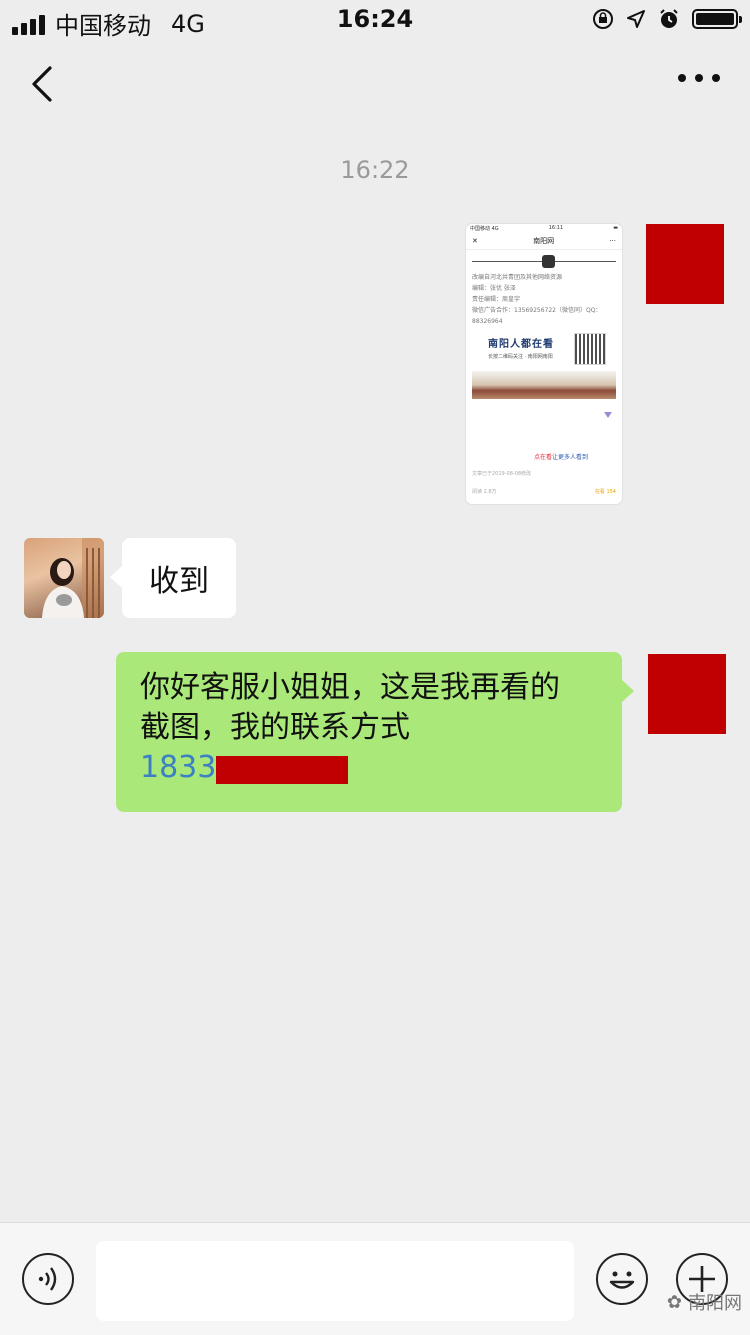  I want to click on mini-divider, so click(544, 261).